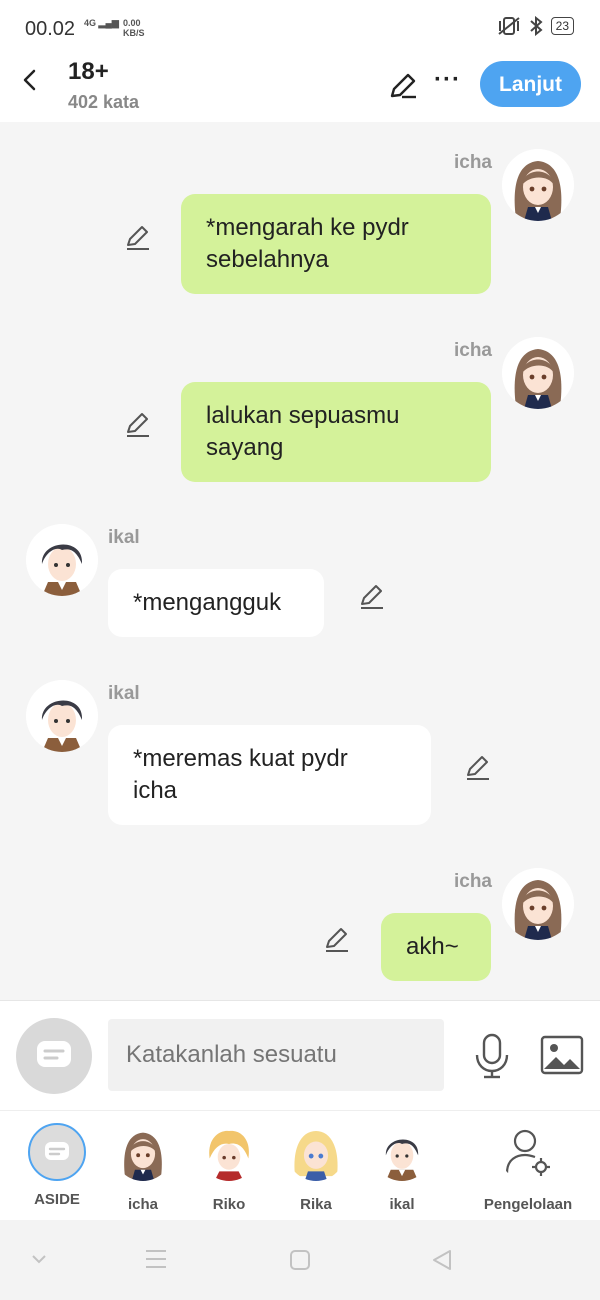 Image resolution: width=600 pixels, height=1300 pixels. Describe the element at coordinates (303, 415) in the screenshot. I see `message-text: lalukan sepuasmu` at that location.